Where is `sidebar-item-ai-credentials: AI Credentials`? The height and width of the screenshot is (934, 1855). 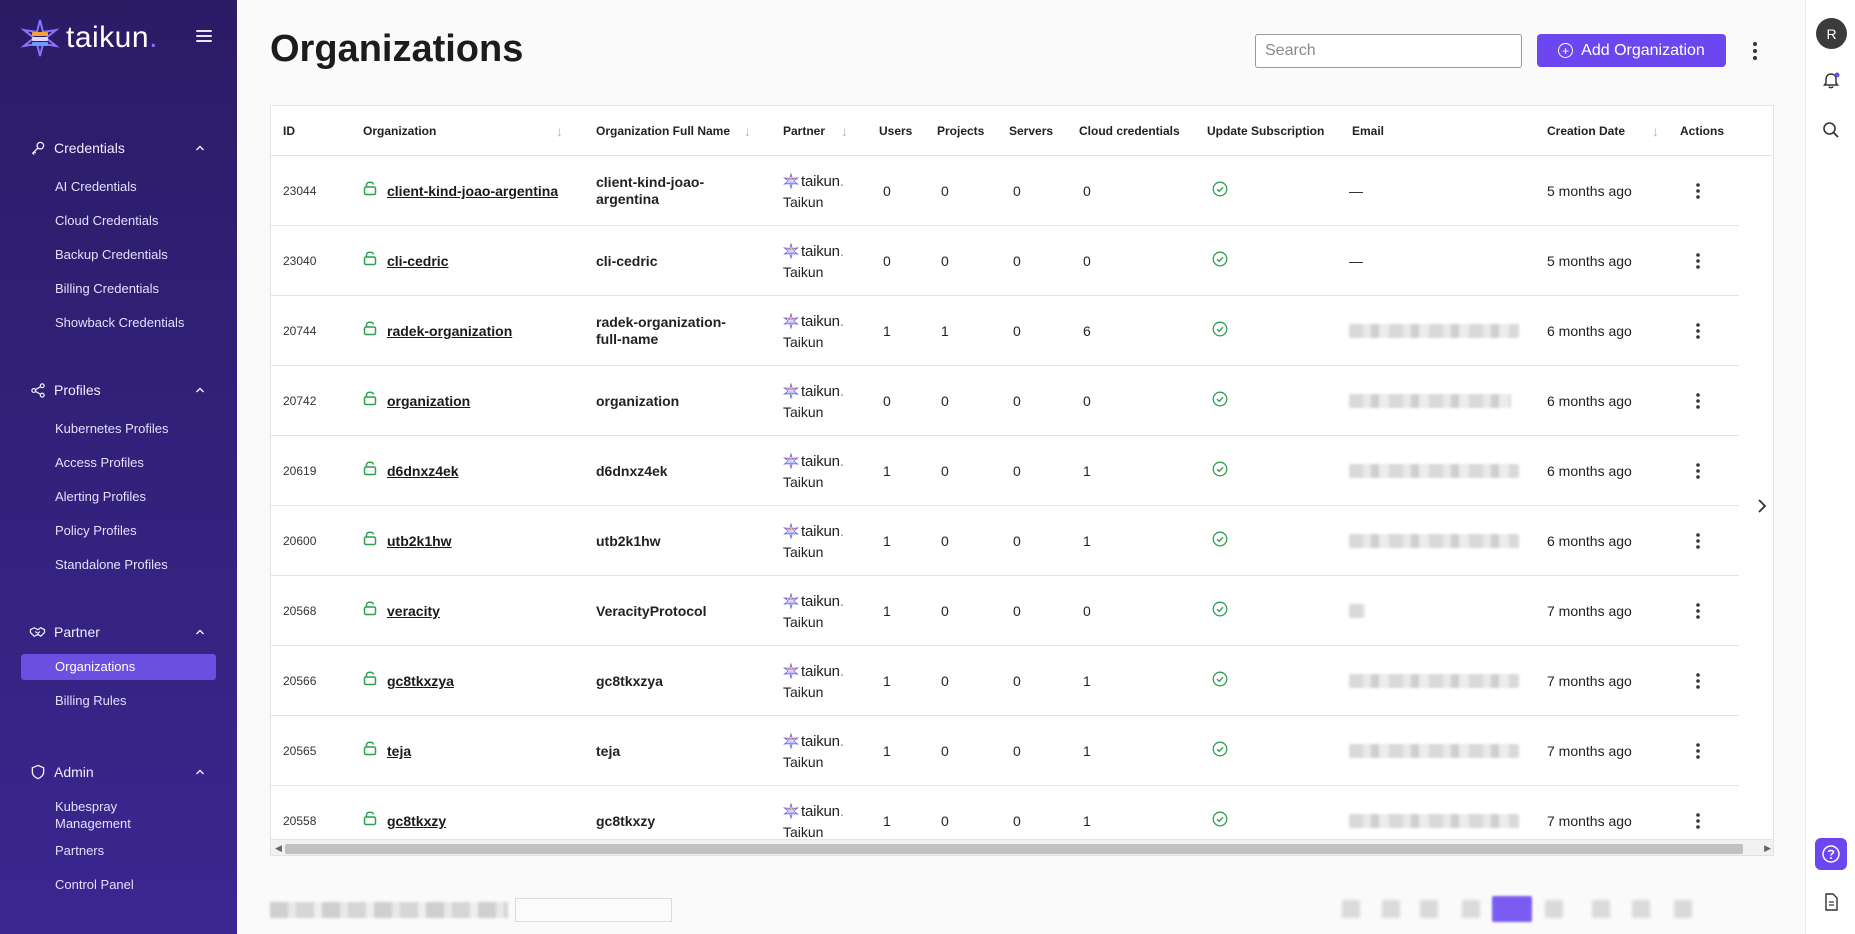
sidebar-item-ai-credentials: AI Credentials is located at coordinates (118, 187).